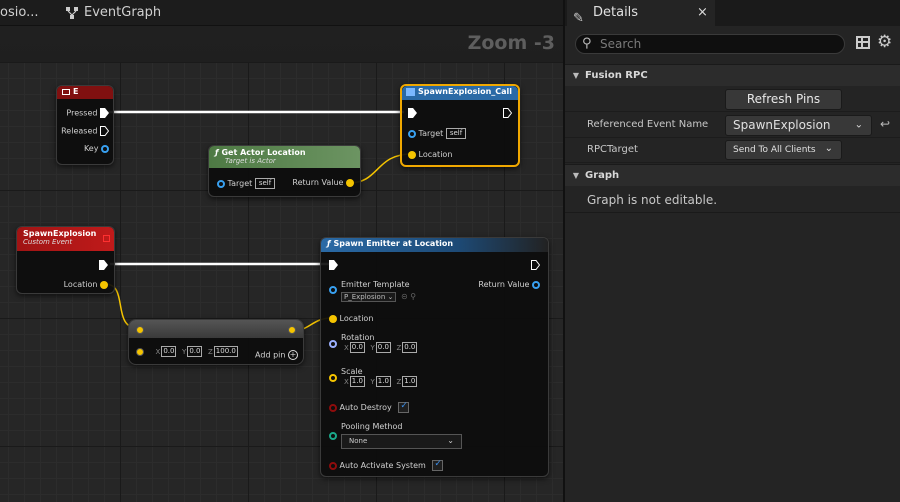 This screenshot has width=900, height=502. Describe the element at coordinates (702, 13) in the screenshot. I see `close-icon: ×` at that location.